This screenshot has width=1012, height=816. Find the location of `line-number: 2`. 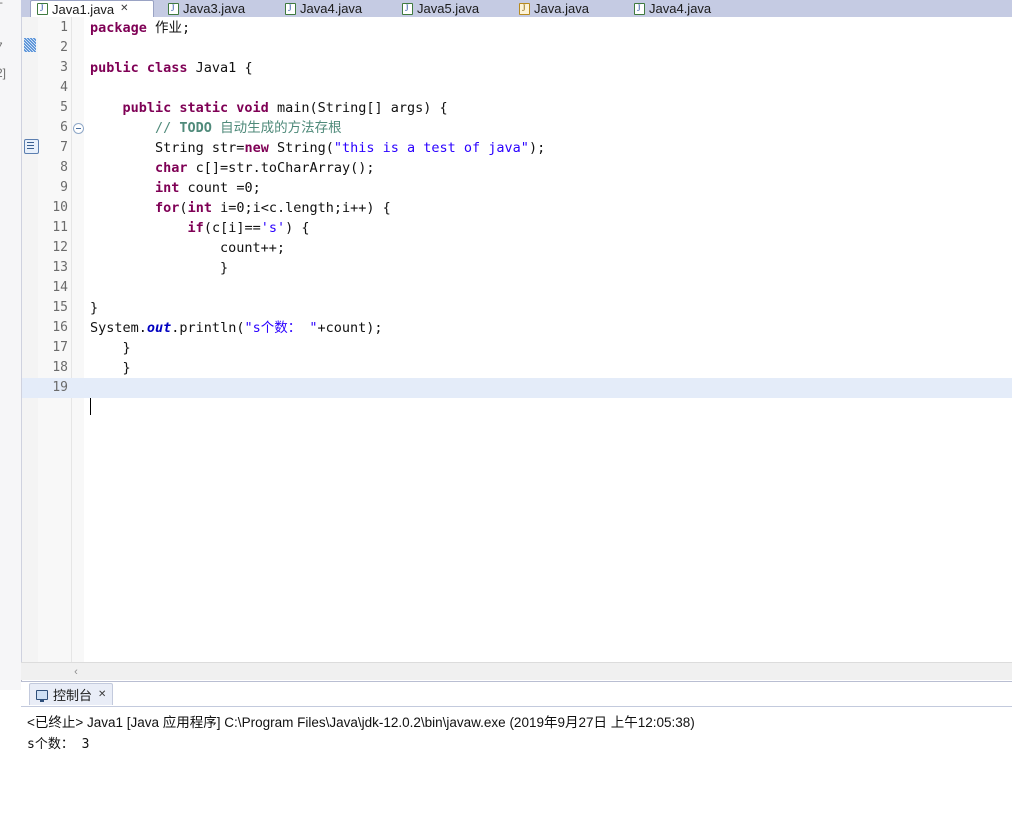

line-number: 2 is located at coordinates (64, 47).